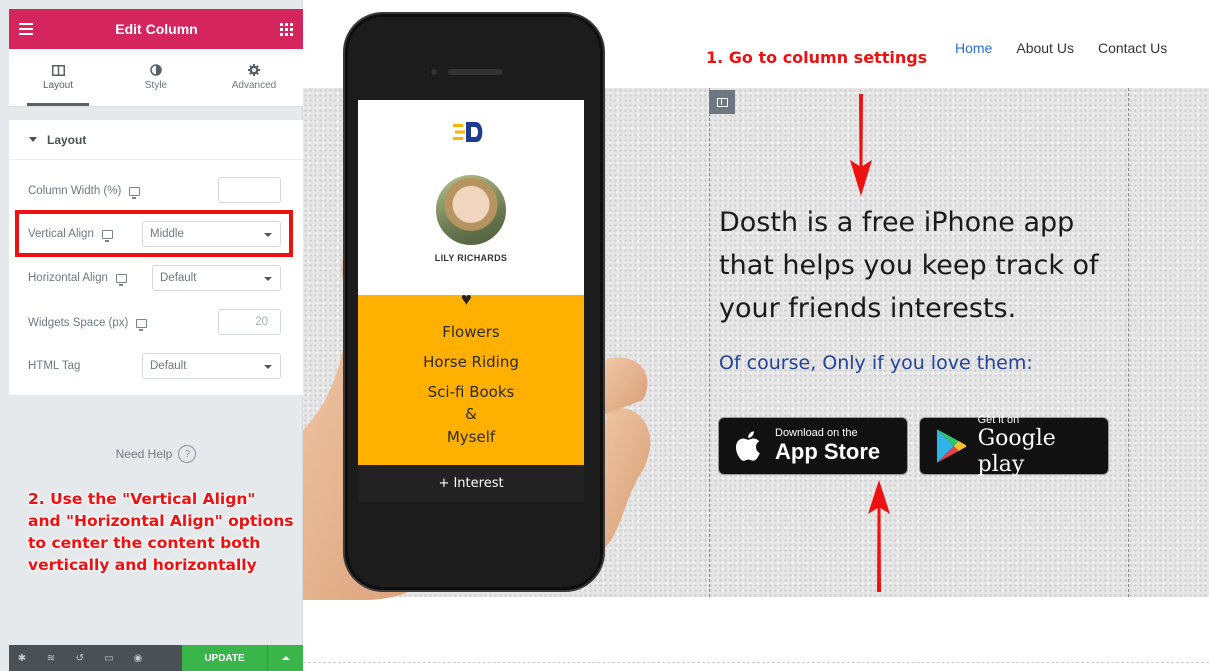  Describe the element at coordinates (58, 77) in the screenshot. I see `tab-layout: Layout` at that location.